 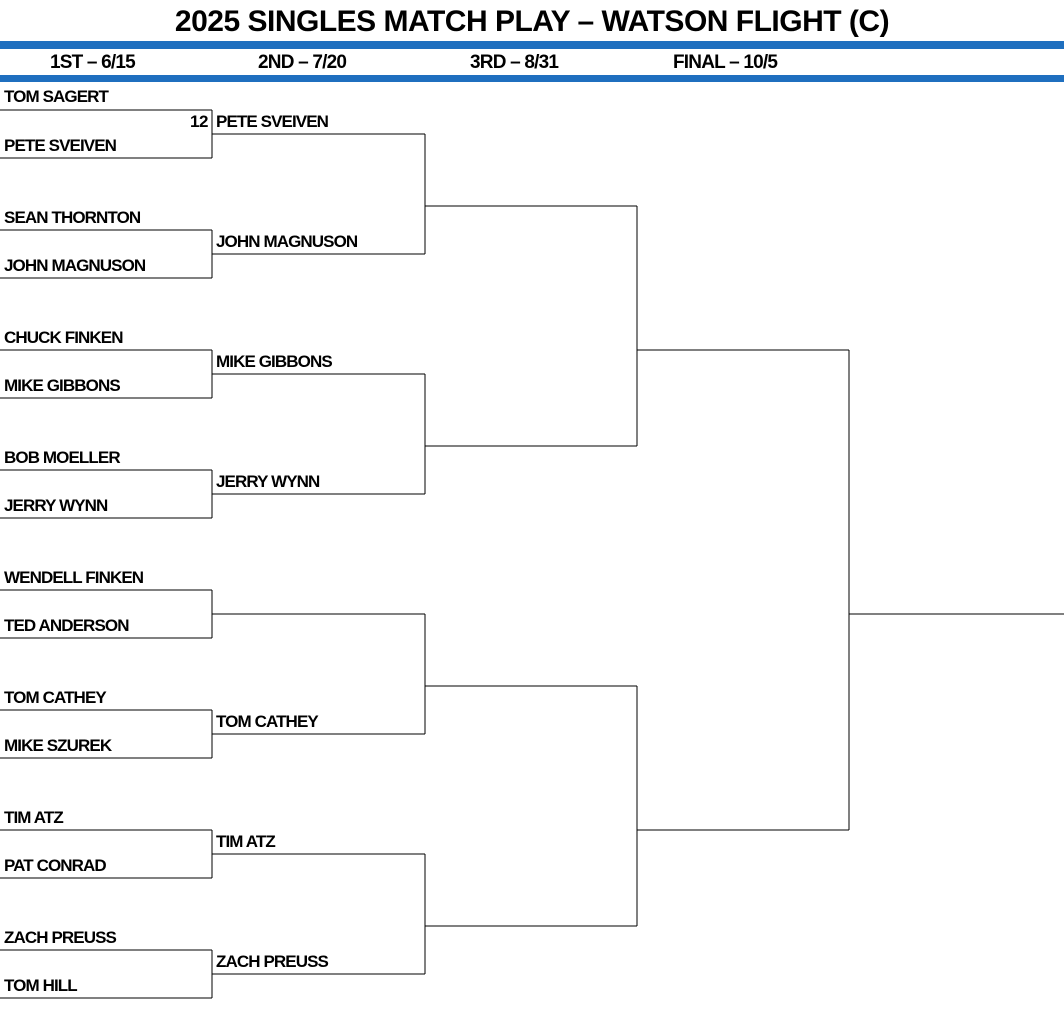 What do you see at coordinates (72, 217) in the screenshot?
I see `entrant-name: SEAN THORNTON` at bounding box center [72, 217].